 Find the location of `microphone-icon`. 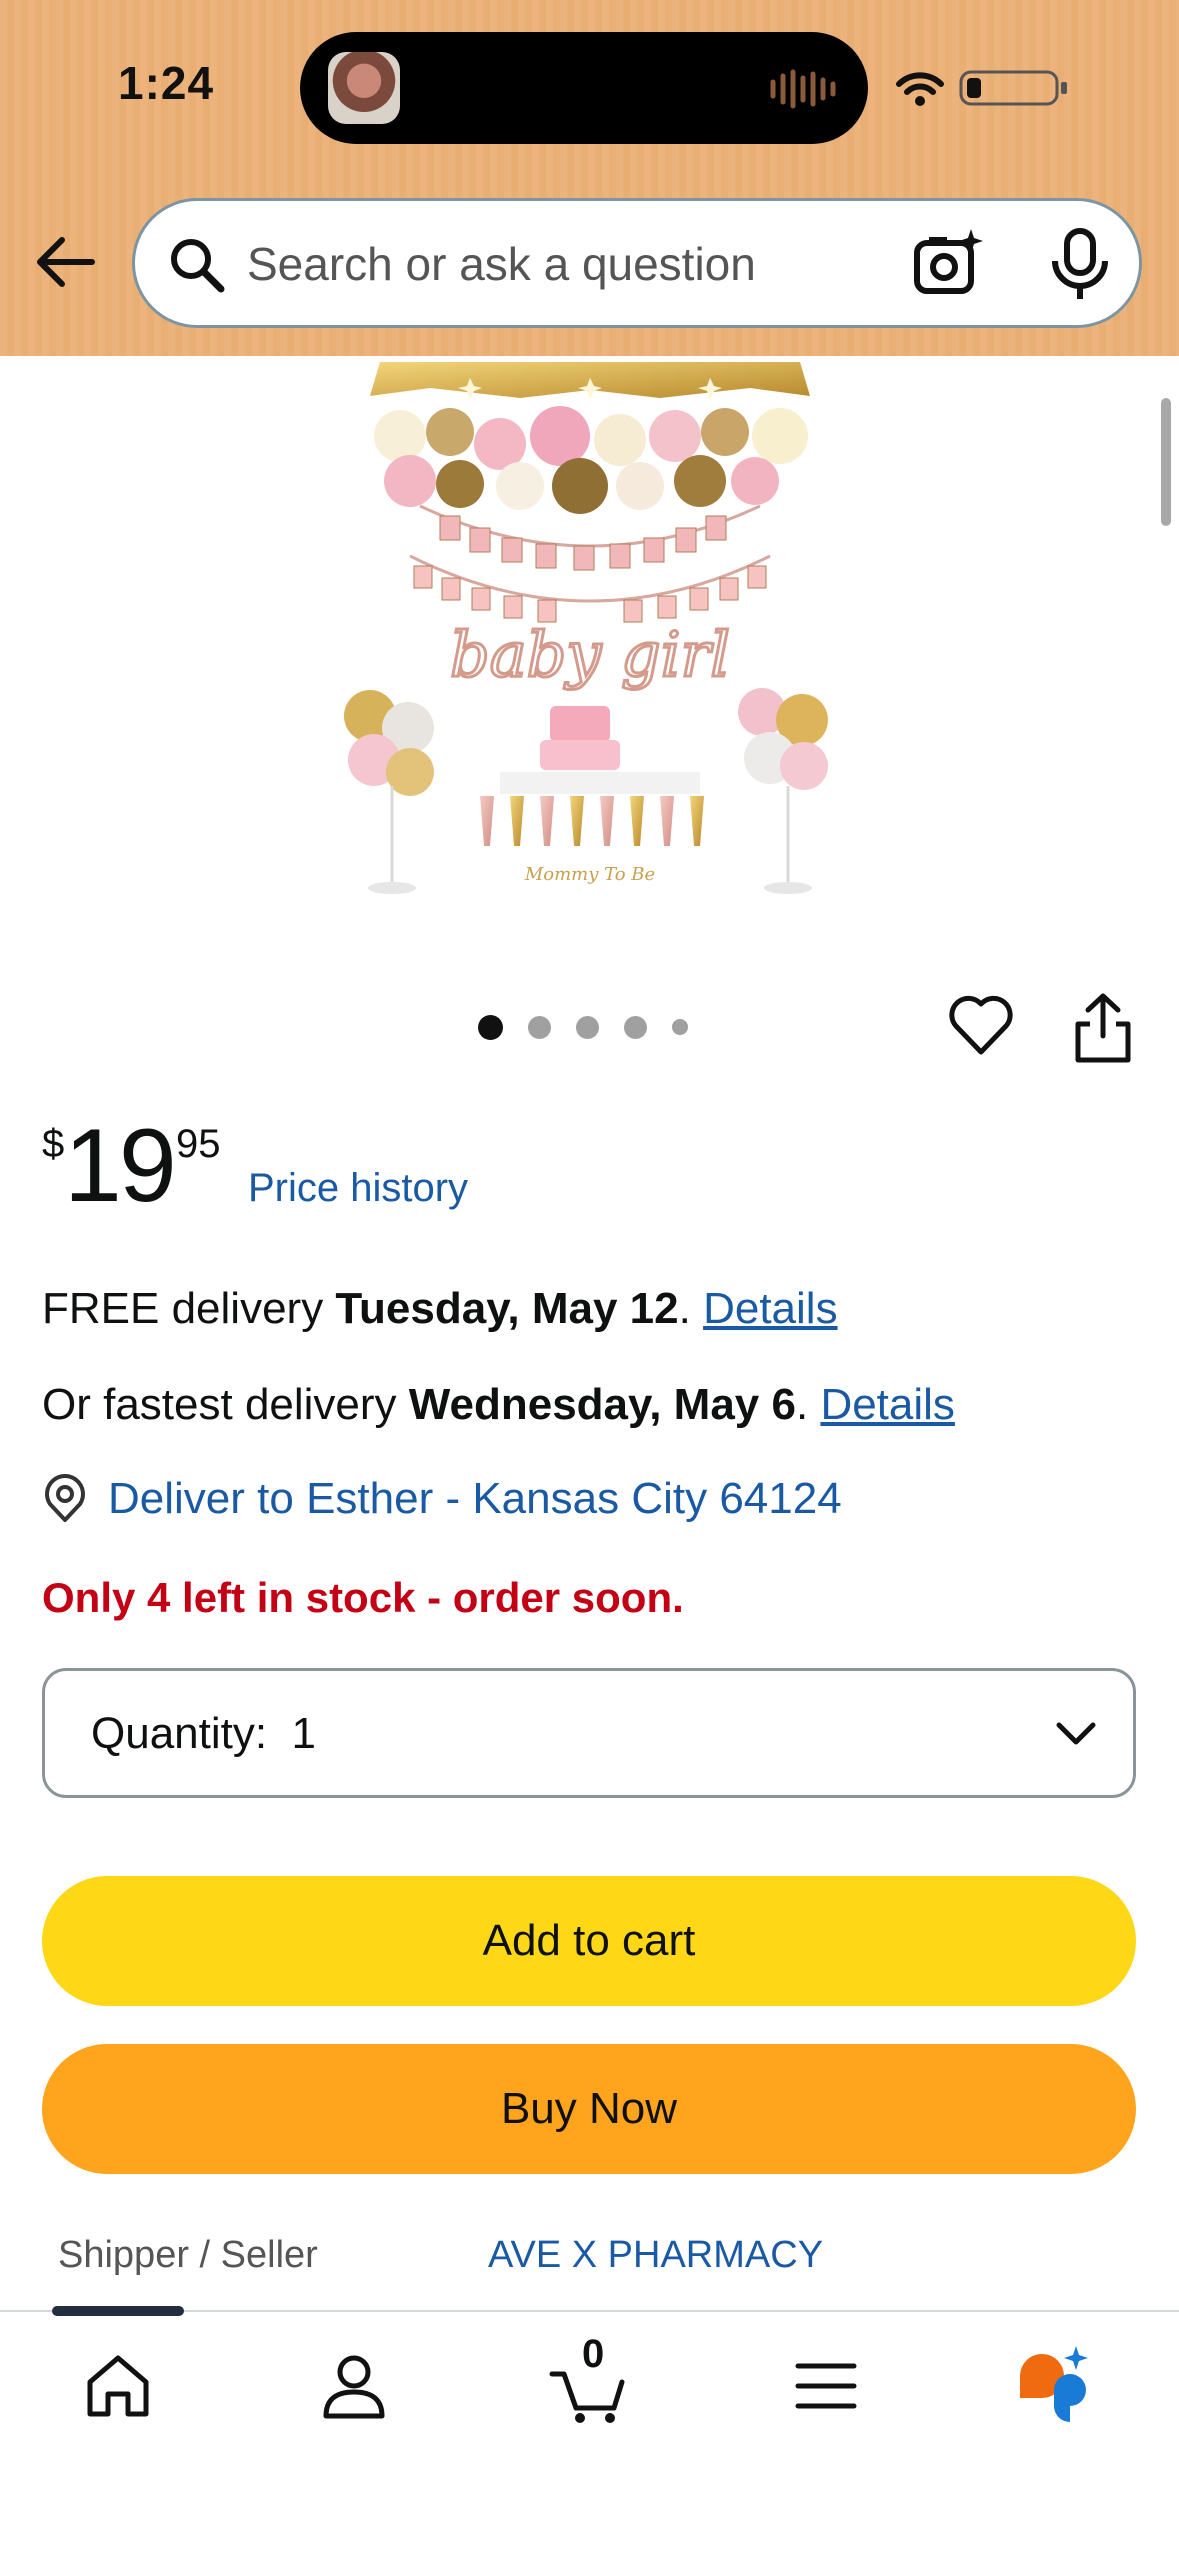

microphone-icon is located at coordinates (1080, 264).